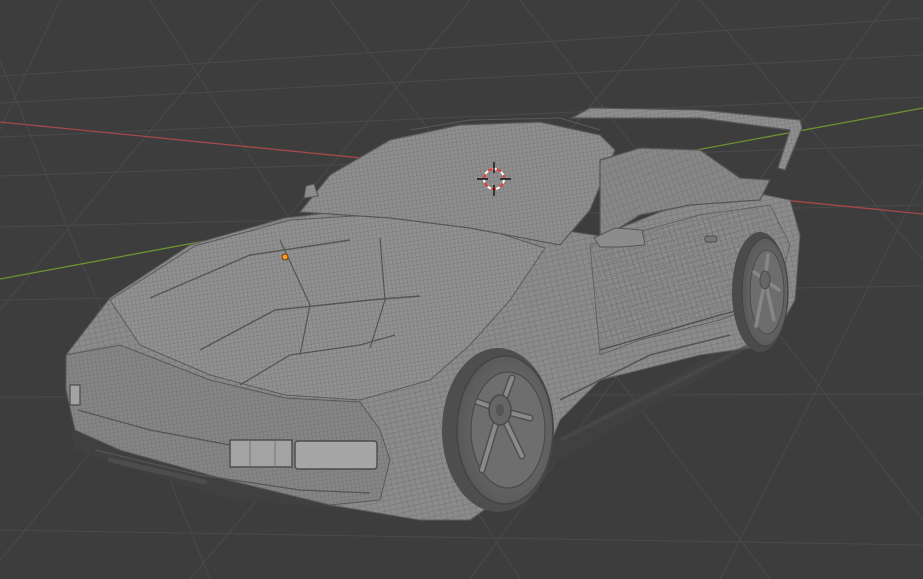  What do you see at coordinates (311, 191) in the screenshot?
I see `side-mirror-left` at bounding box center [311, 191].